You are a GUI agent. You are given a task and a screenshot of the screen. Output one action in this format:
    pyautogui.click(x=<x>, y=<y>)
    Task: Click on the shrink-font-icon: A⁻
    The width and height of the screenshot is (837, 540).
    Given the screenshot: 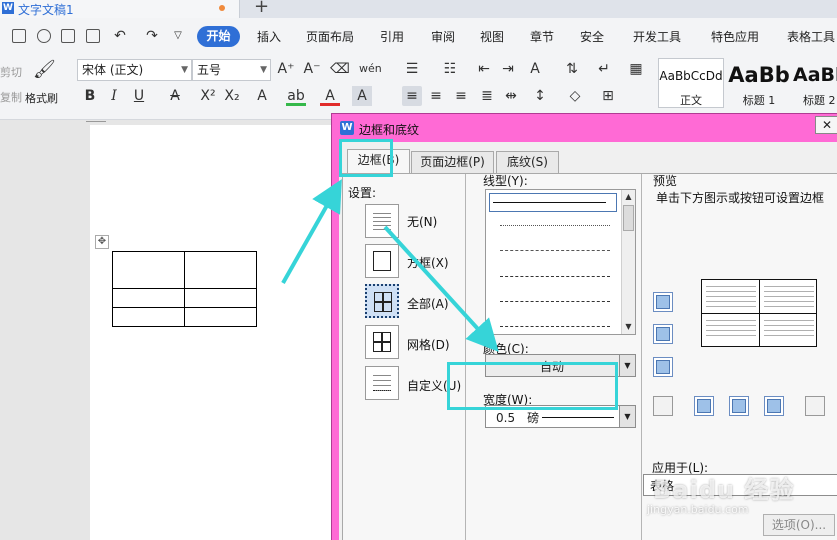 What is the action you would take?
    pyautogui.click(x=312, y=69)
    